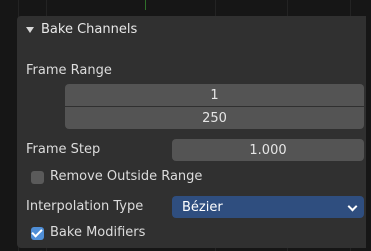 This screenshot has width=371, height=251. Describe the element at coordinates (63, 149) in the screenshot. I see `frame-step-label: Frame Step` at that location.